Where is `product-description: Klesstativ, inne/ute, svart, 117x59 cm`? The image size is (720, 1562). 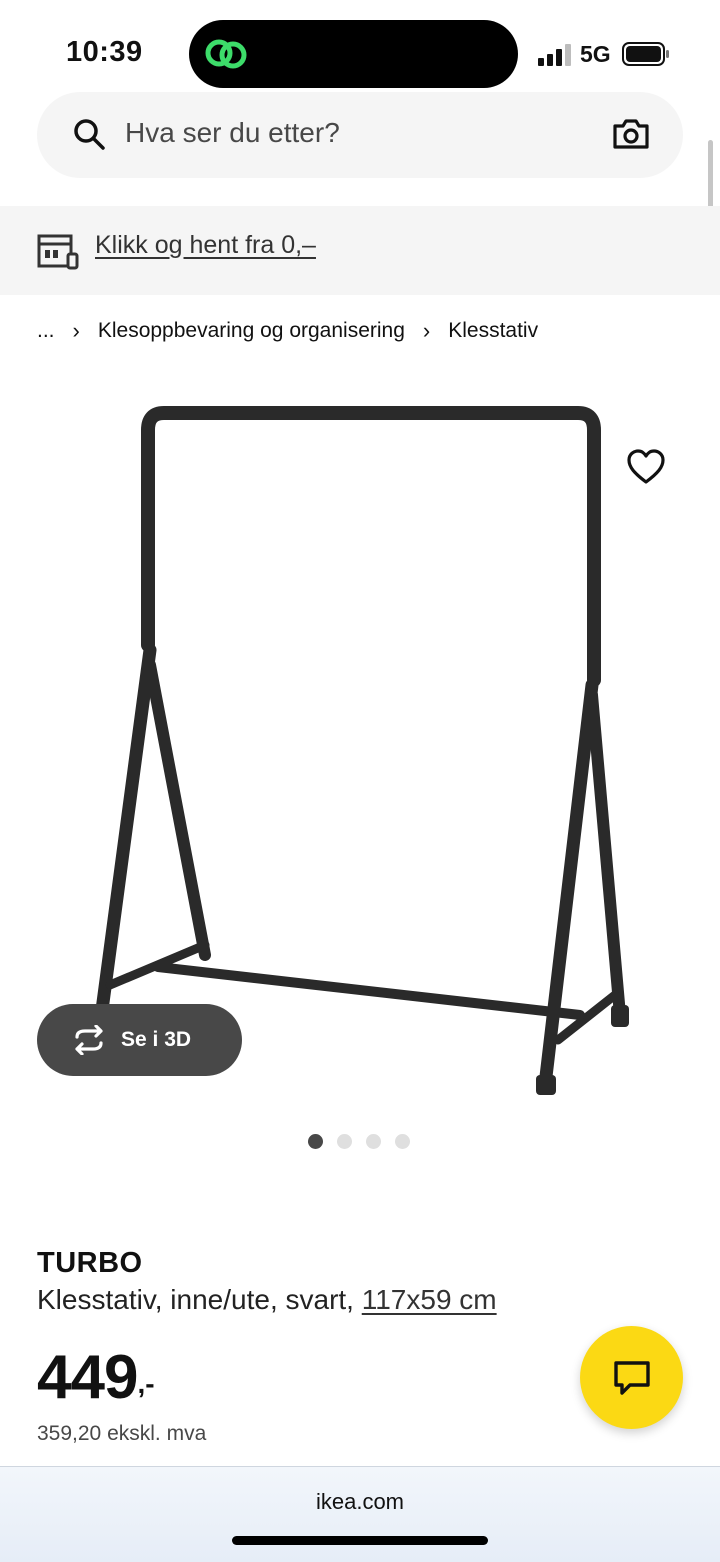
product-description: Klesstativ, inne/ute, svart, 117x59 cm is located at coordinates (267, 1300).